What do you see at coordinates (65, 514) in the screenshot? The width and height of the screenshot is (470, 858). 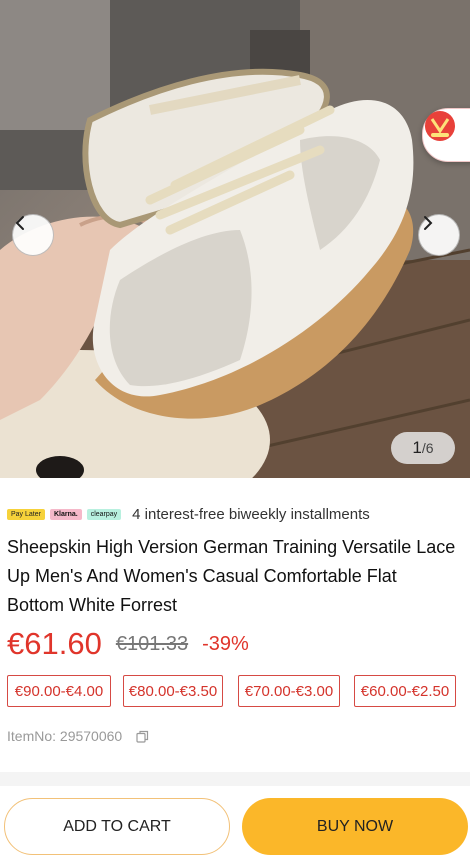 I see `klarna-logo: Klarna.` at bounding box center [65, 514].